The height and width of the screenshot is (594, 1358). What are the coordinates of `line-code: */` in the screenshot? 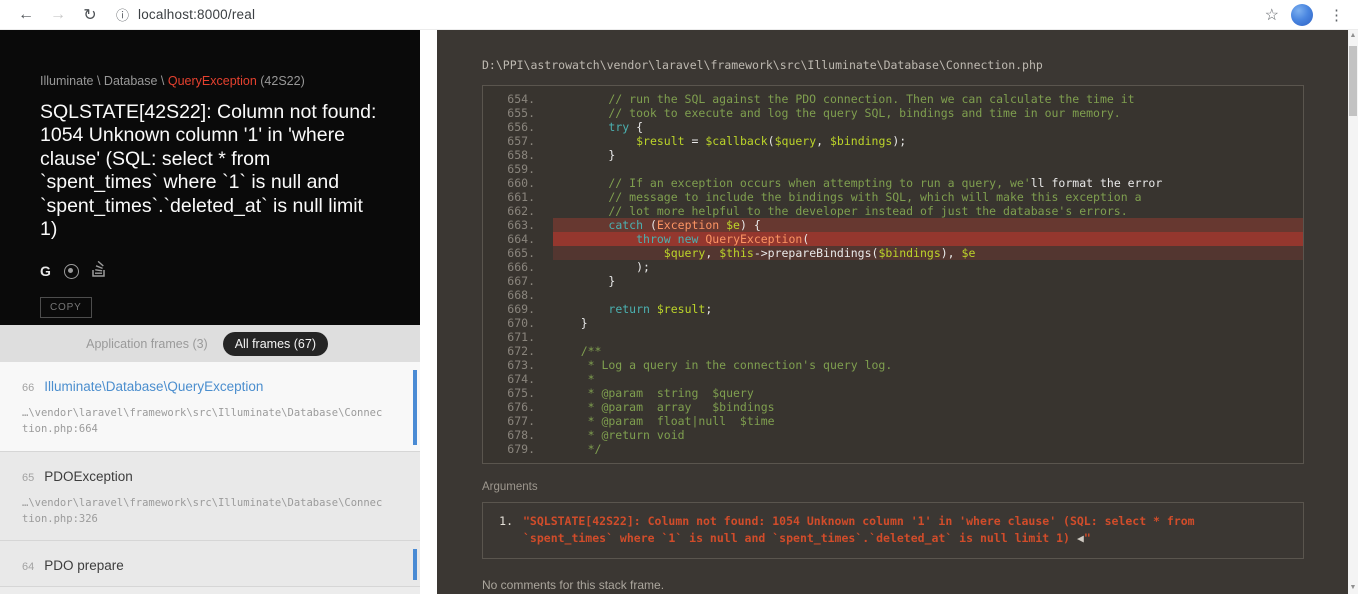 It's located at (928, 449).